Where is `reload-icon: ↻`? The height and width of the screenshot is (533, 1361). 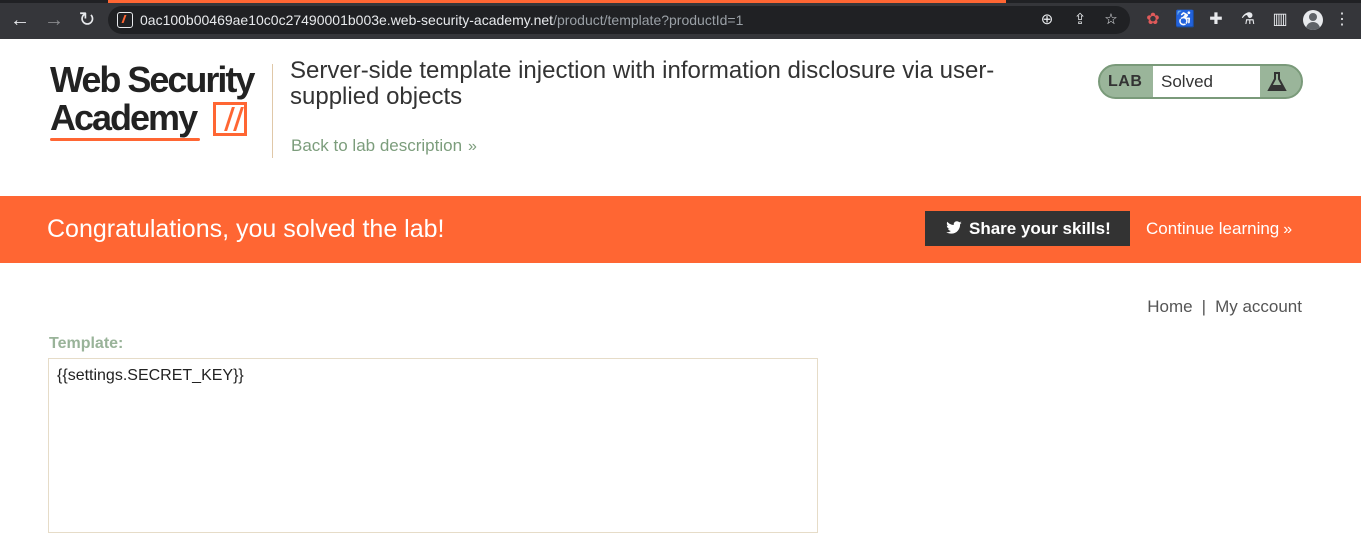
reload-icon: ↻ is located at coordinates (87, 20).